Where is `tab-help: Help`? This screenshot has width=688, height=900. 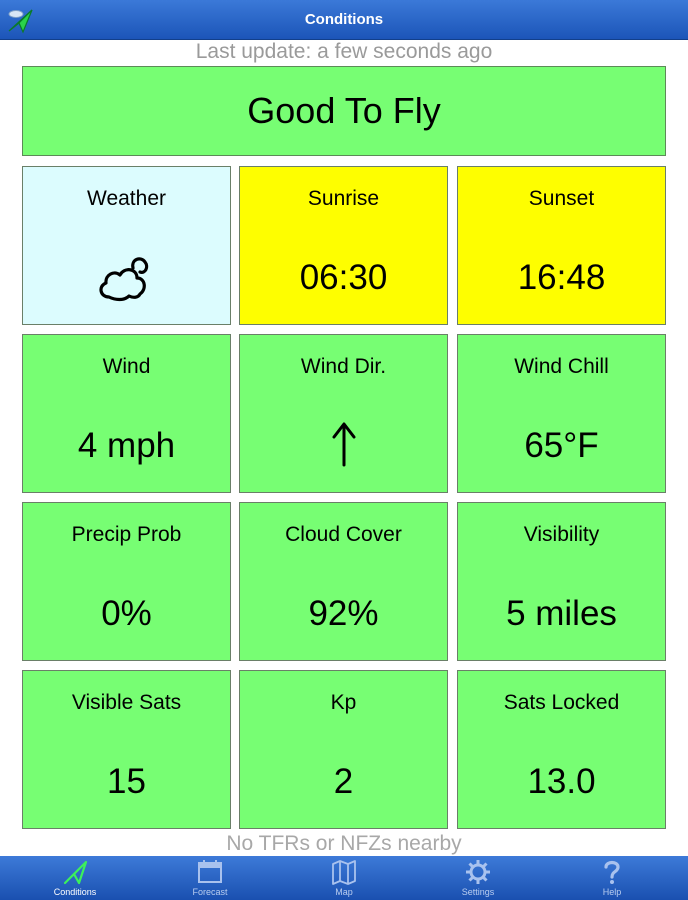 tab-help: Help is located at coordinates (612, 878).